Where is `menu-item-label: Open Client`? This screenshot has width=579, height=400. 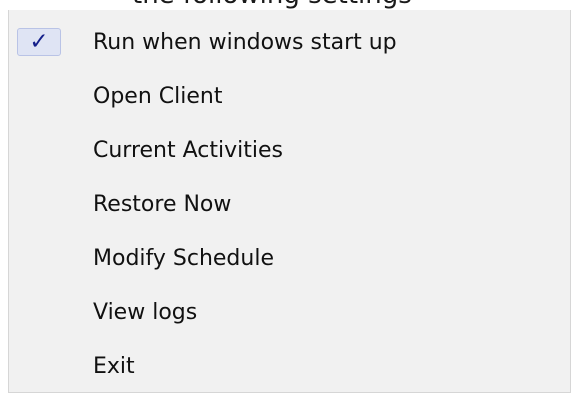 menu-item-label: Open Client is located at coordinates (158, 96).